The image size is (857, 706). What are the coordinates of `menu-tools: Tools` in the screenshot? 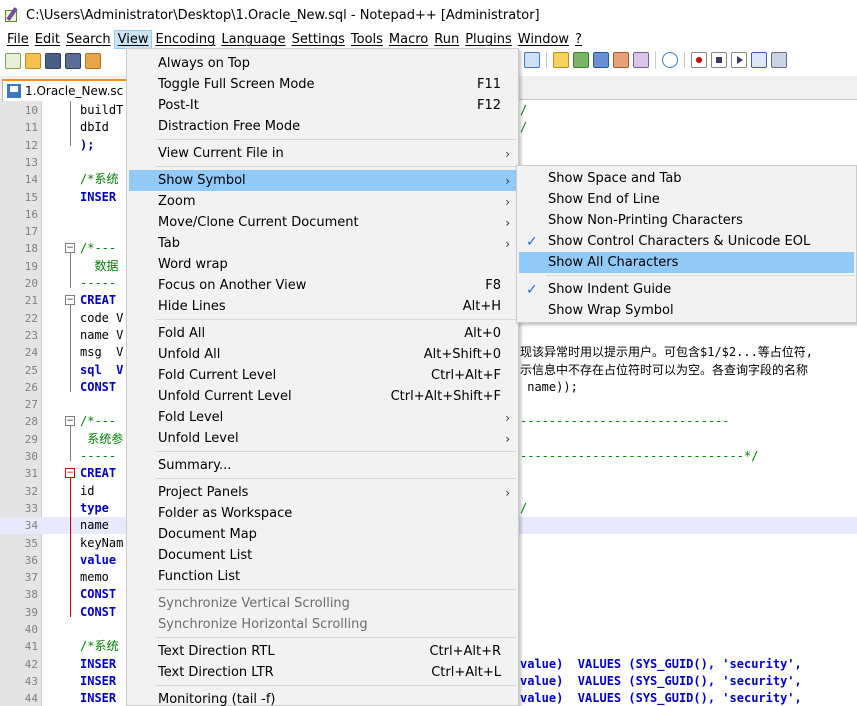 It's located at (367, 39).